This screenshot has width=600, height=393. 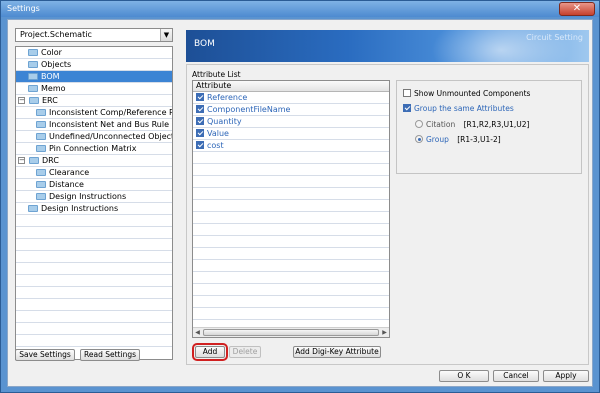 I want to click on dropdown-arrow-icon: ▼, so click(x=166, y=35).